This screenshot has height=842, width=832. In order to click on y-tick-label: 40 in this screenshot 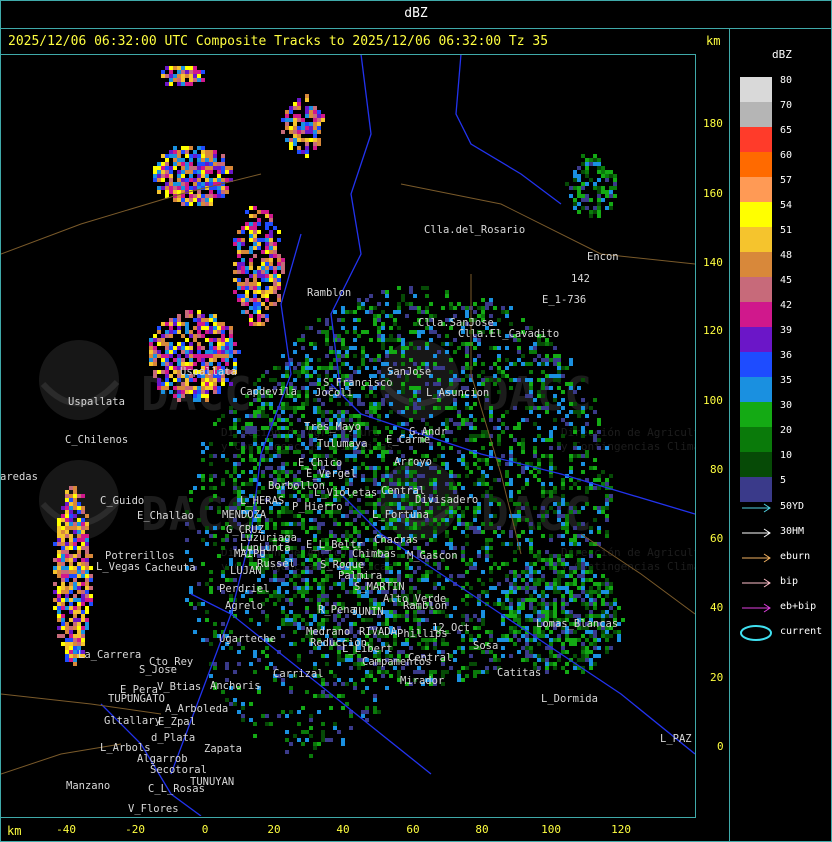, I will do `click(717, 607)`.